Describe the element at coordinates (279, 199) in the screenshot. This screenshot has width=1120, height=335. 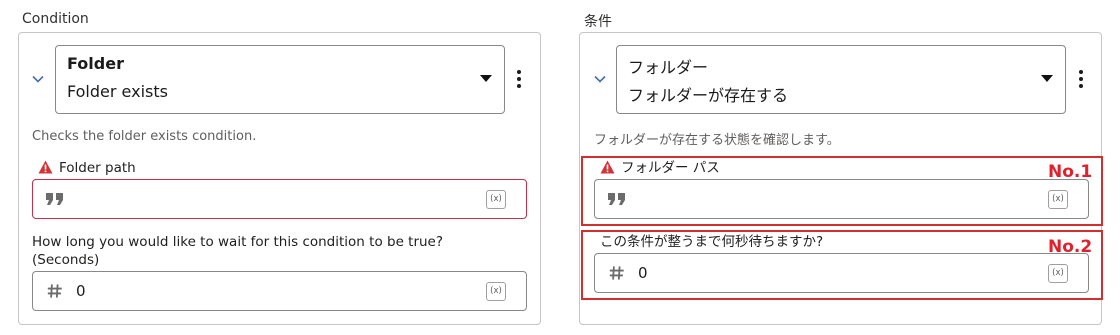
I see `folder-path-input: (x)` at that location.